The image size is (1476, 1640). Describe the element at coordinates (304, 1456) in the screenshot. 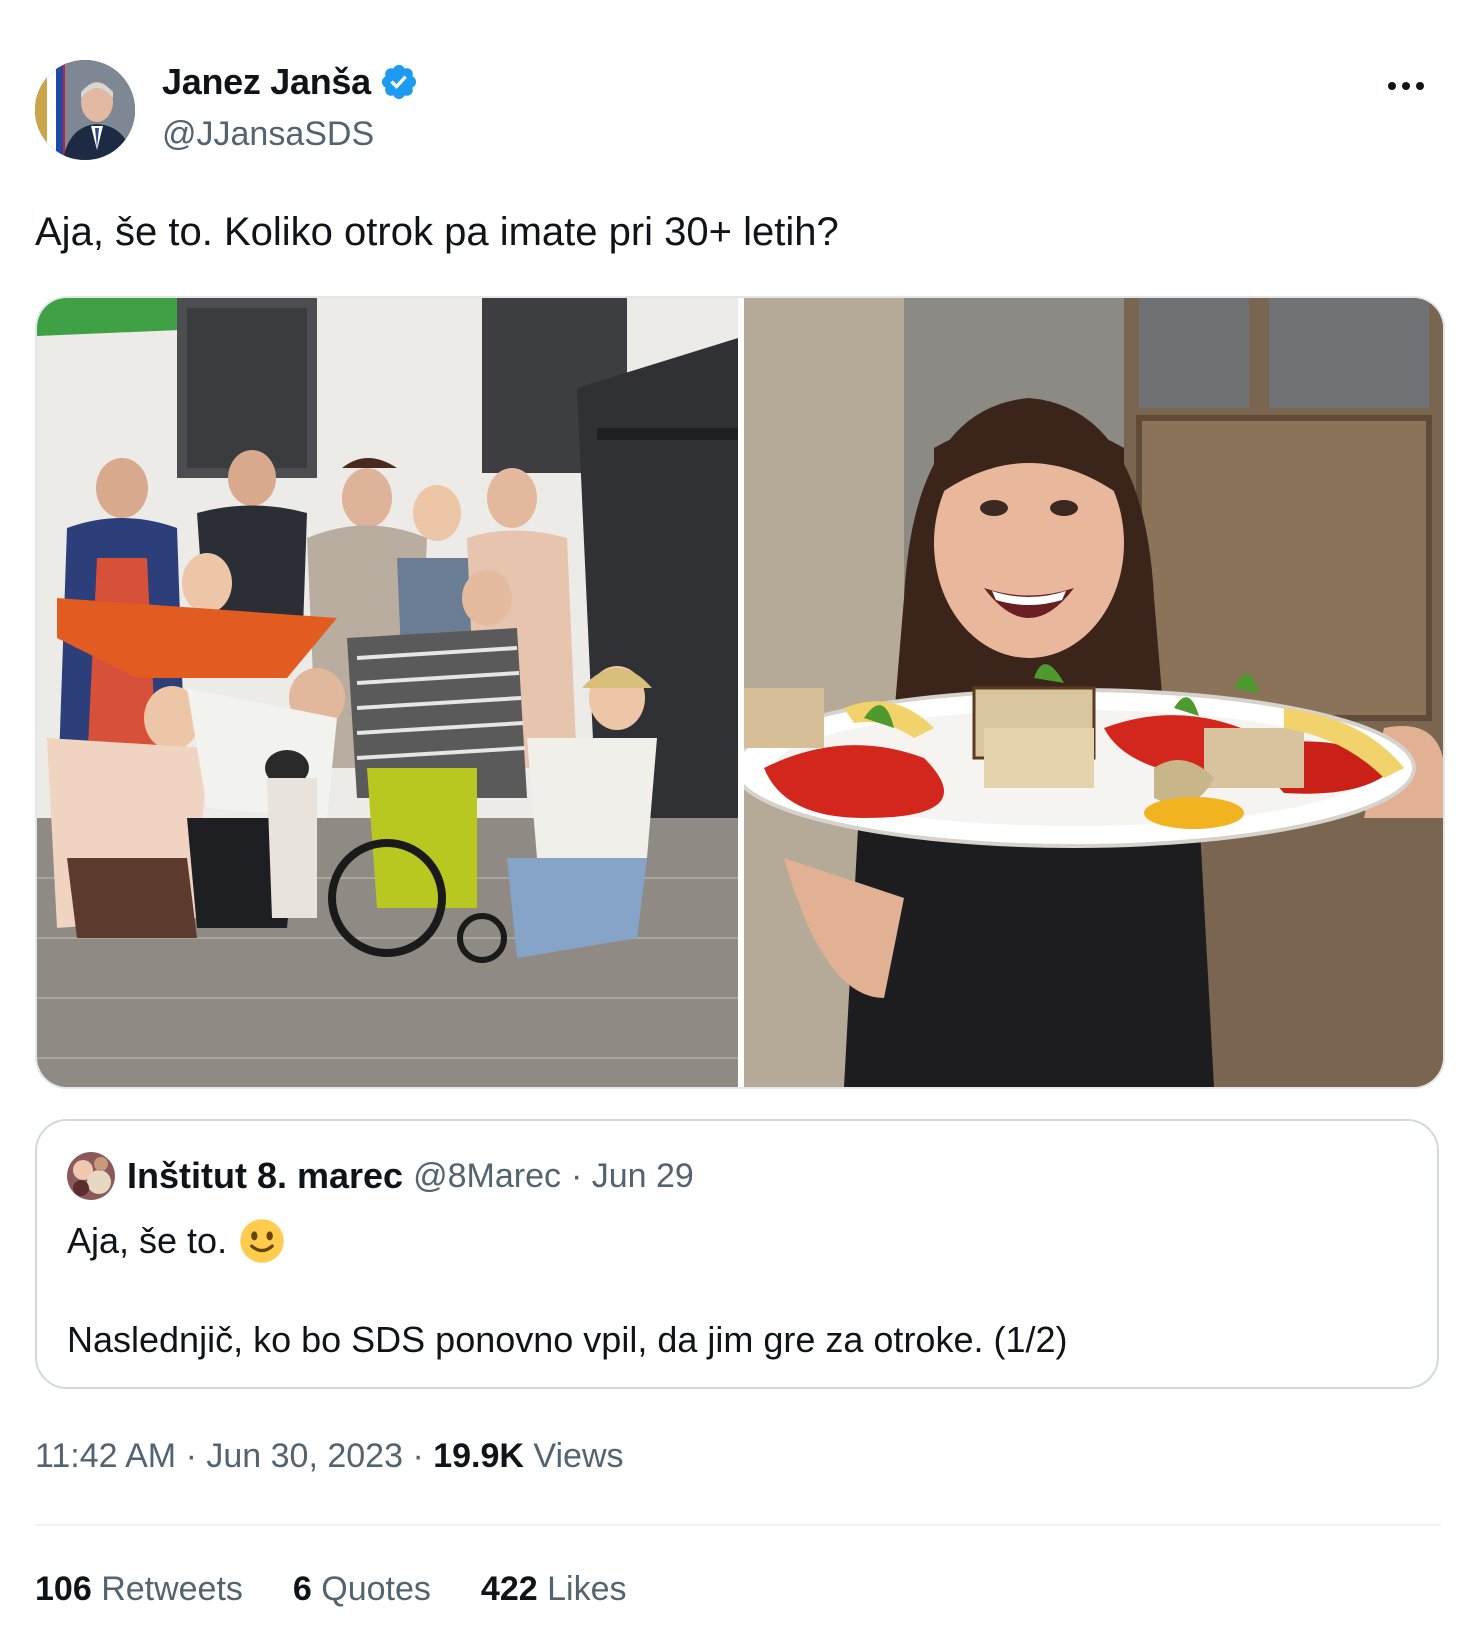

I see `tweet-date: Jun 30, 2023` at that location.